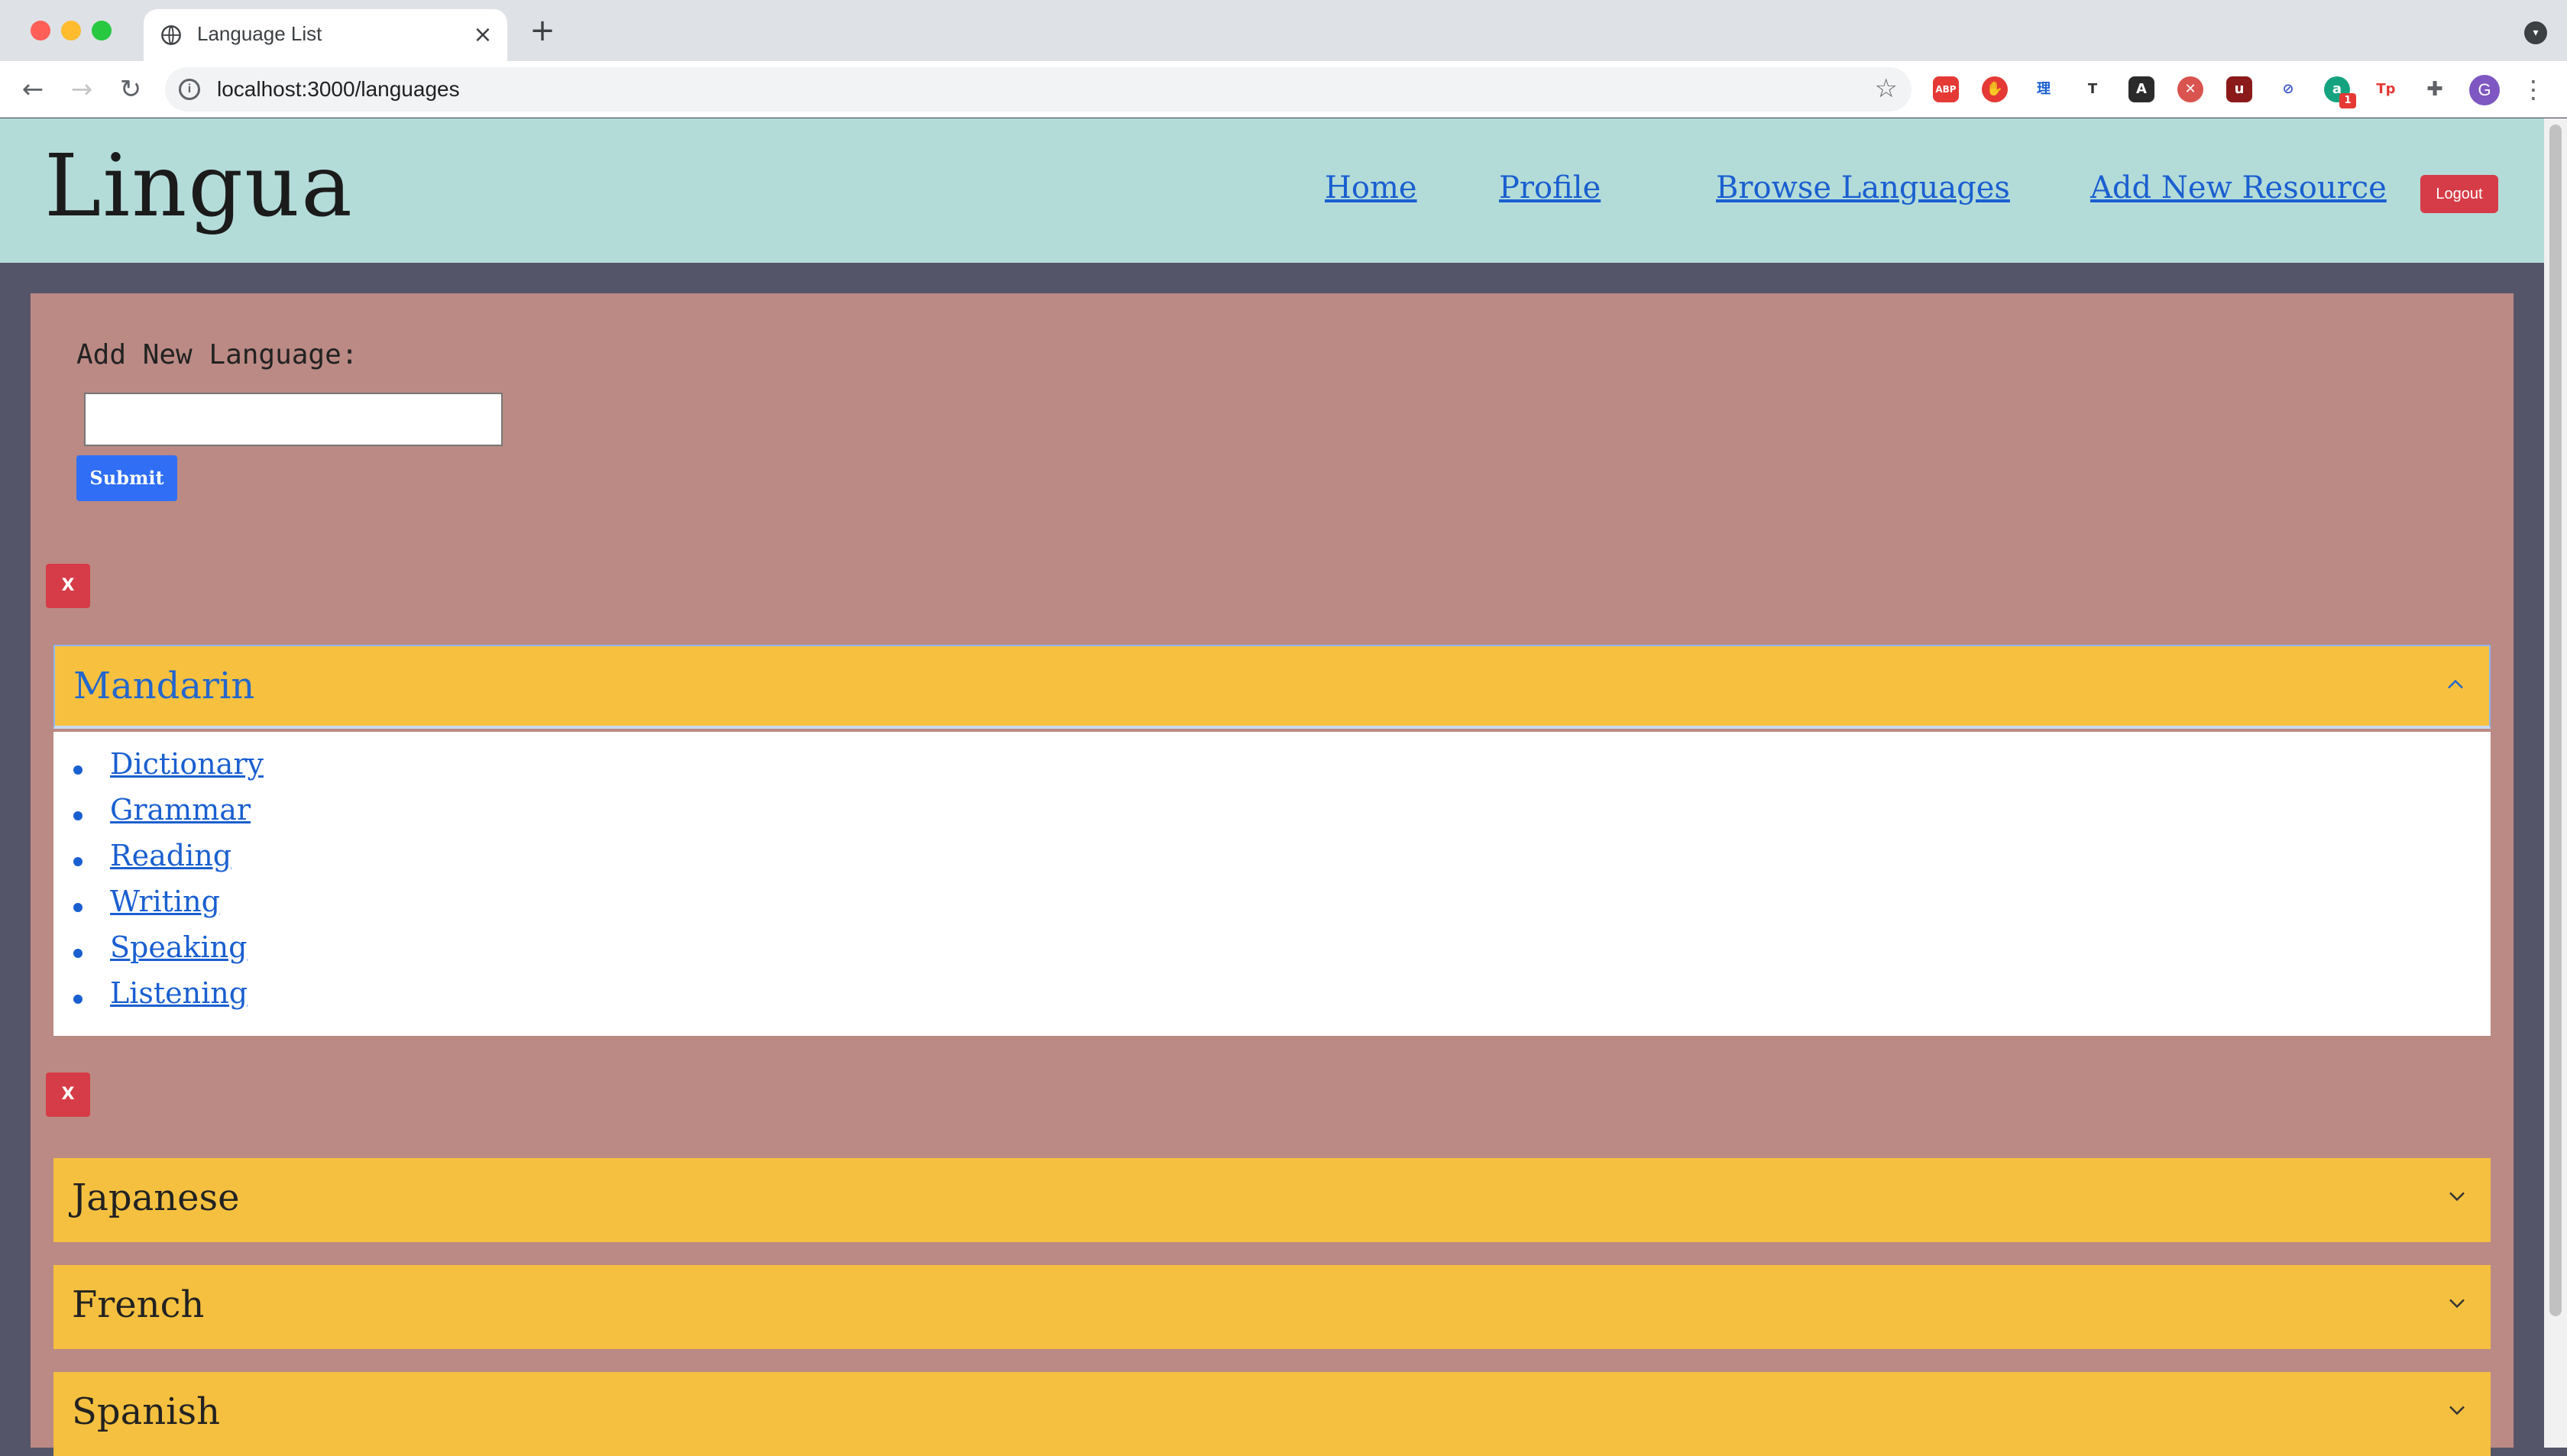 The image size is (2567, 1456). Describe the element at coordinates (2484, 90) in the screenshot. I see `avatar: G` at that location.